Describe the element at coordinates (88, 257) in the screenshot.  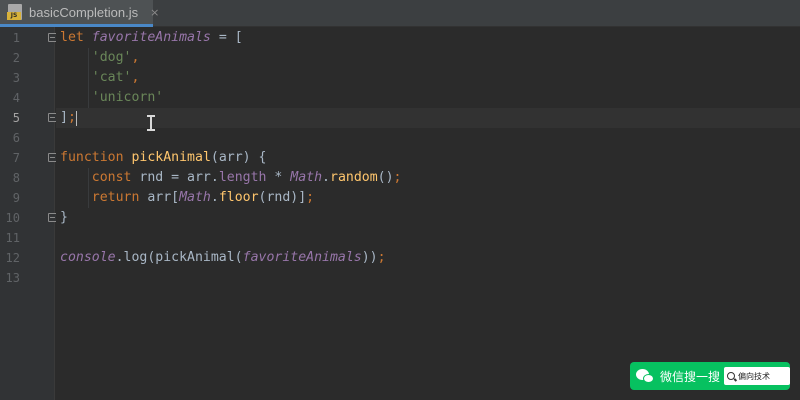
I see `console-object: console` at that location.